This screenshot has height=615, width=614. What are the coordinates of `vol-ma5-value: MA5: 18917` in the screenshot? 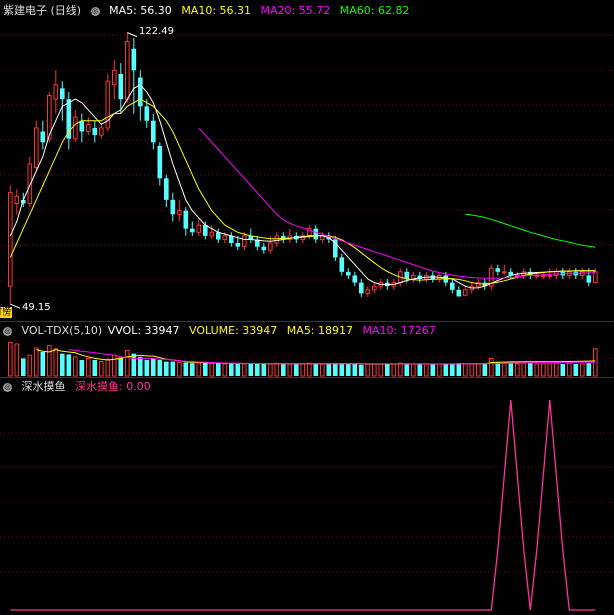 It's located at (320, 330).